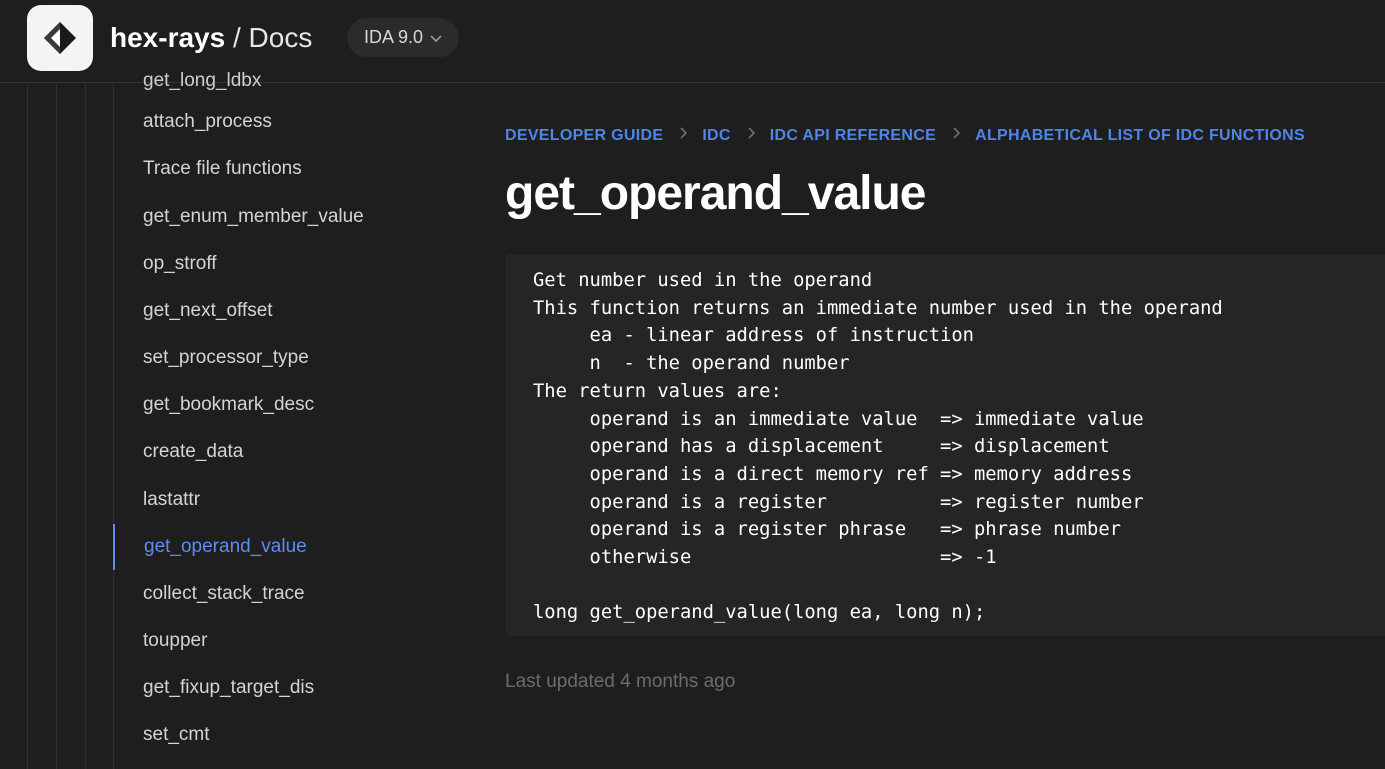  I want to click on page-title: get_operand_value, so click(715, 193).